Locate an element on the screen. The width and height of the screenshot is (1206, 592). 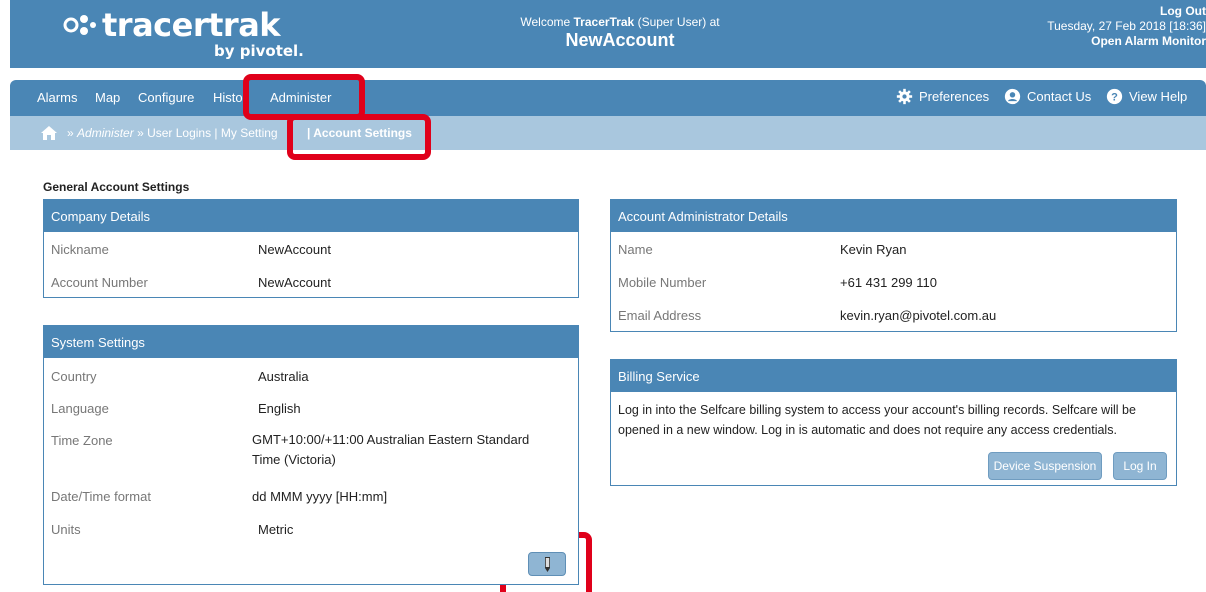
welcome-prefix: Welcome is located at coordinates (545, 22).